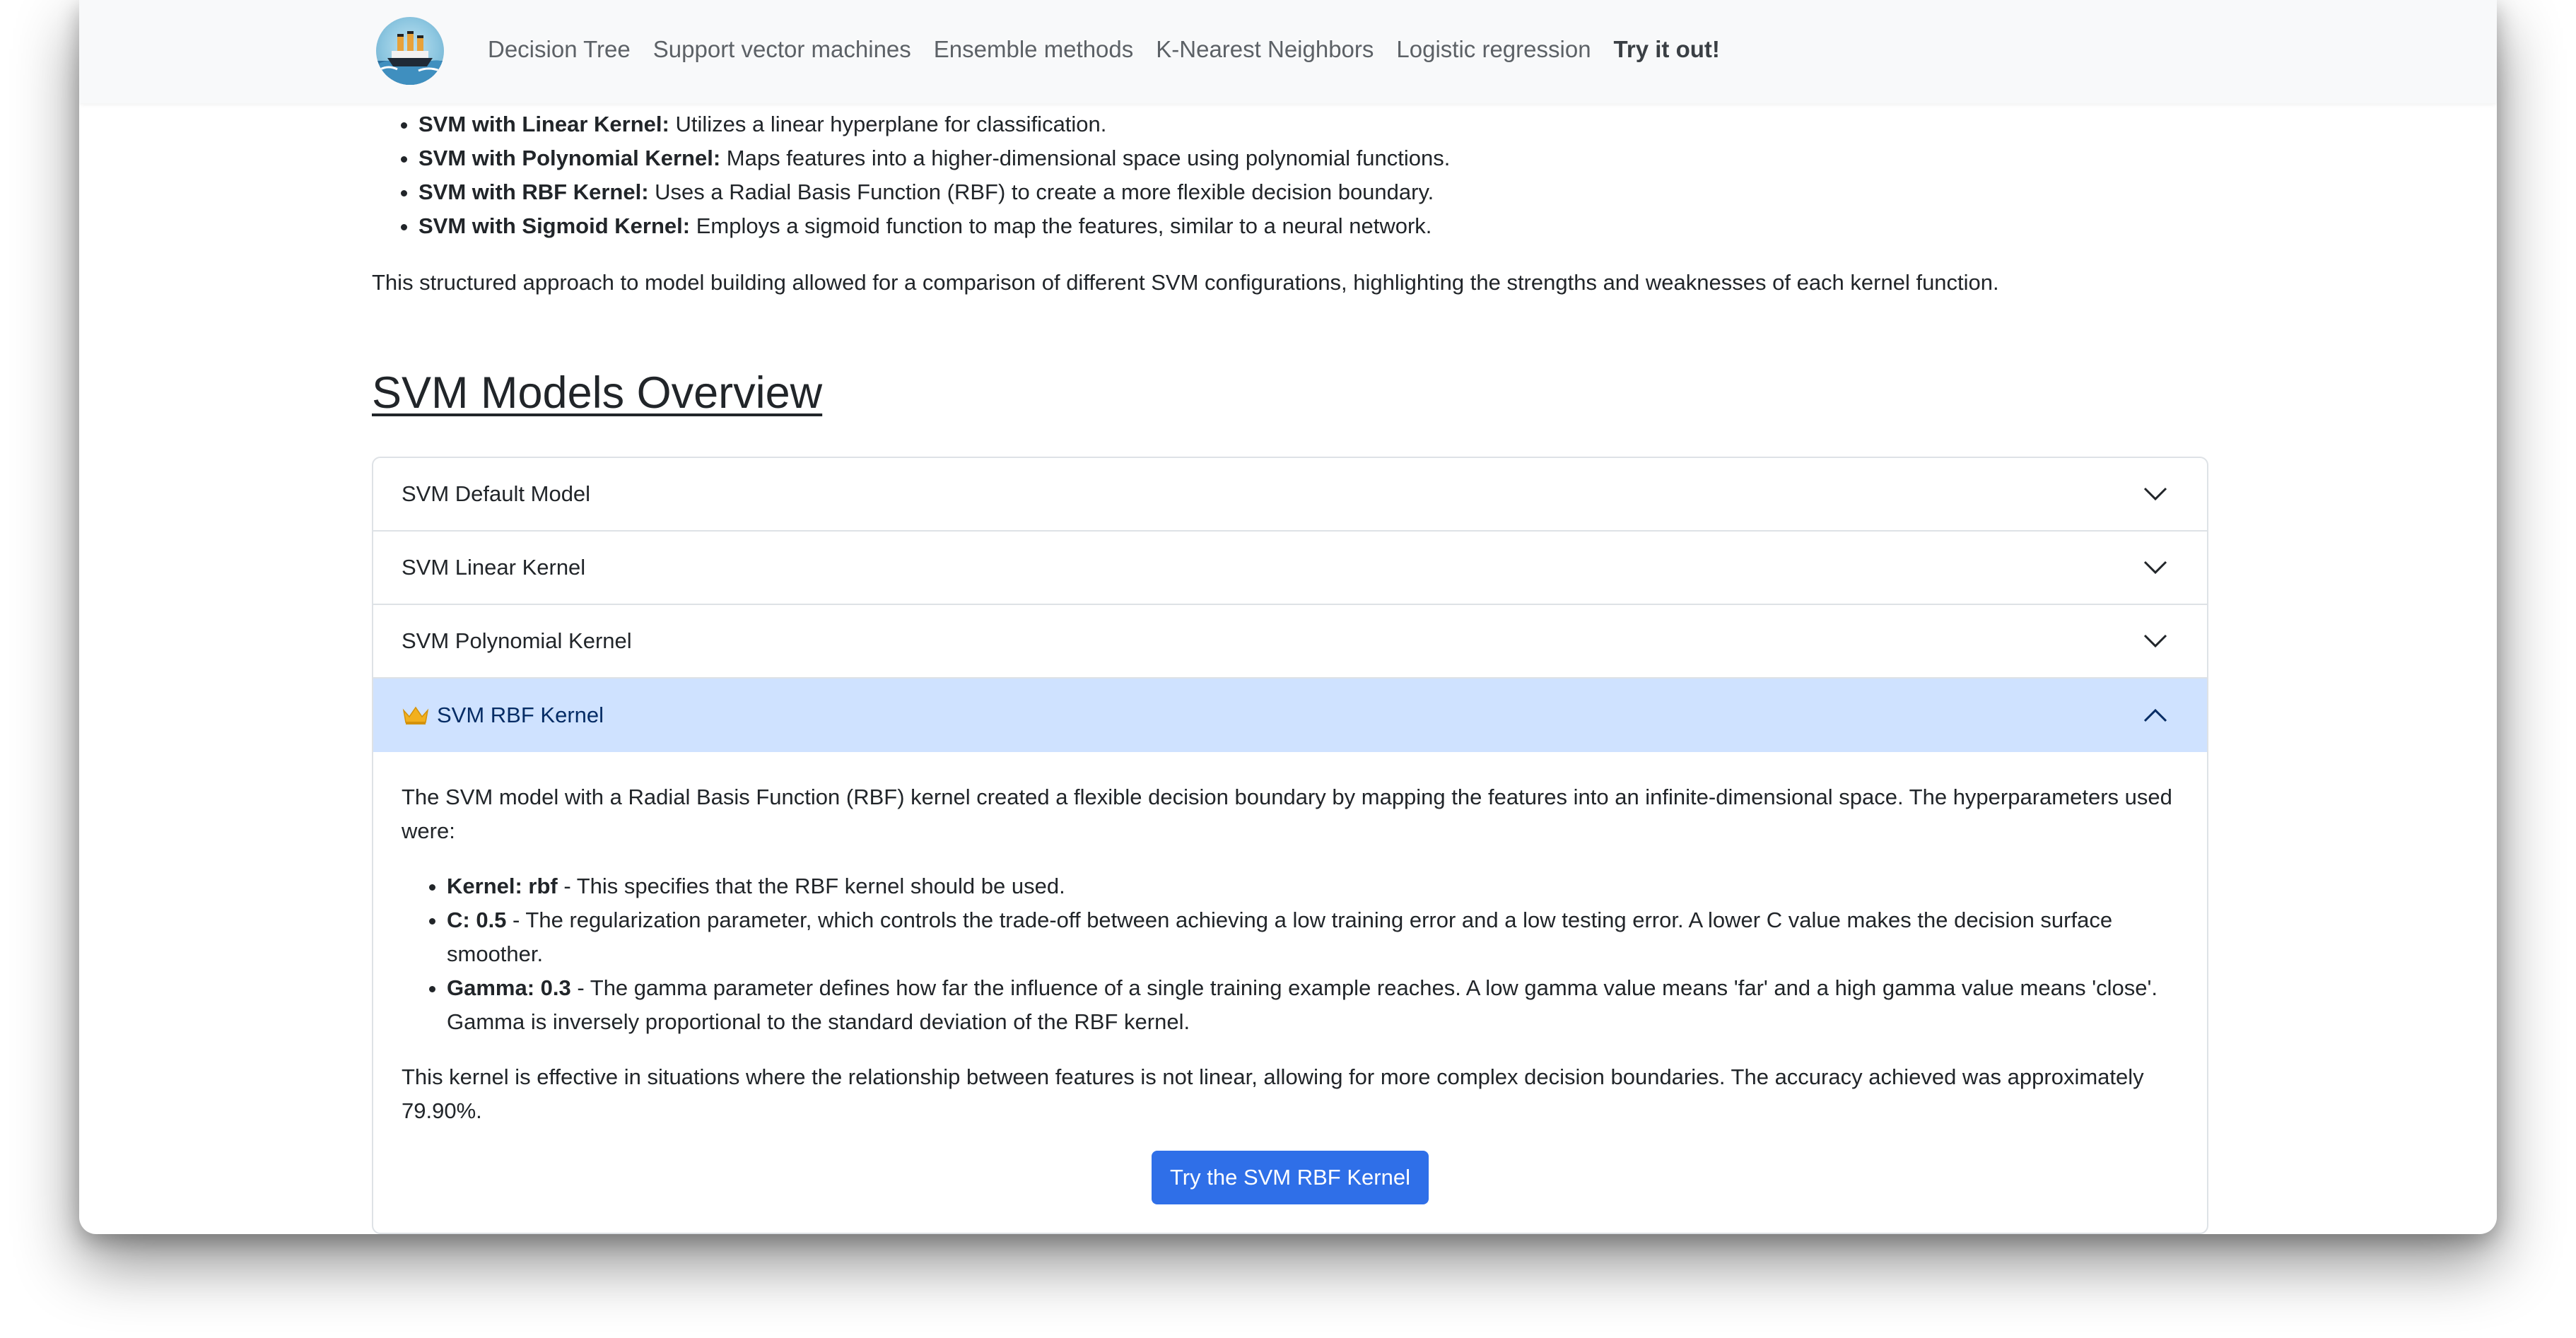  I want to click on nav-link-support-vector-machines: Support vector machines, so click(782, 50).